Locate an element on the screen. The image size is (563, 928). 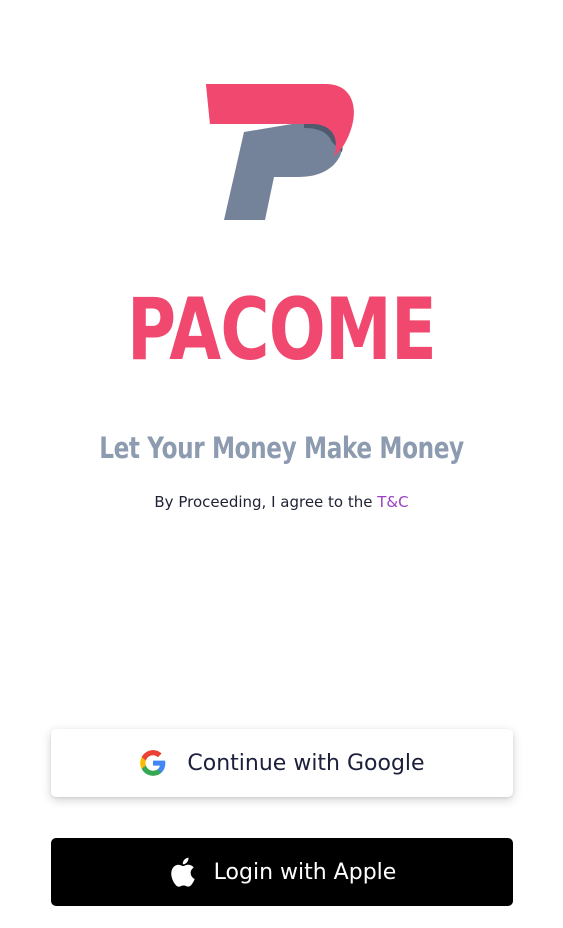
apple-icon is located at coordinates (182, 872).